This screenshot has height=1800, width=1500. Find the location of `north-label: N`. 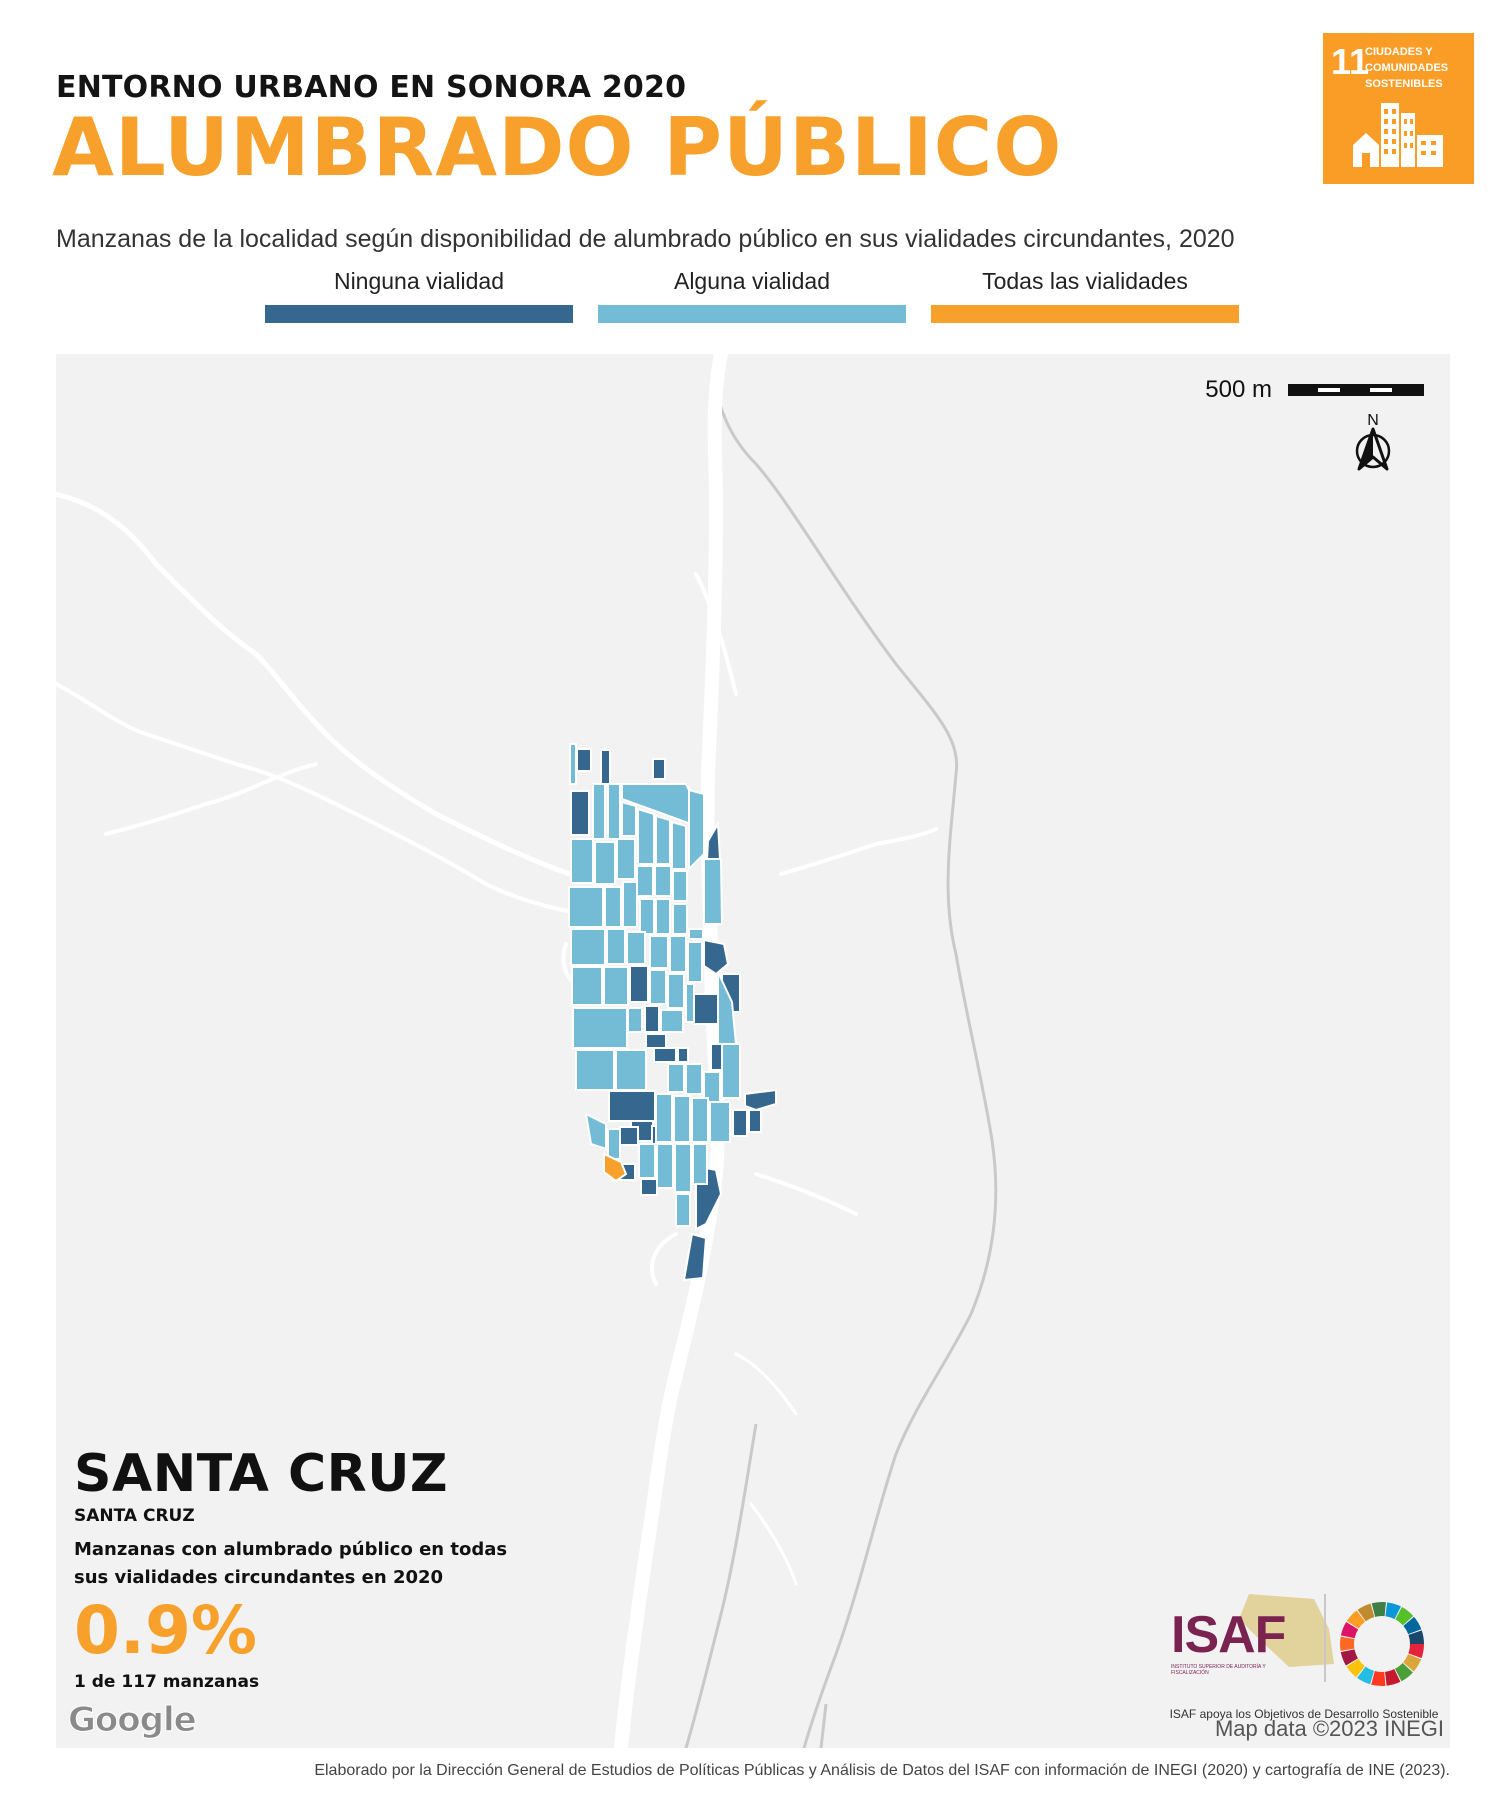

north-label: N is located at coordinates (1373, 420).